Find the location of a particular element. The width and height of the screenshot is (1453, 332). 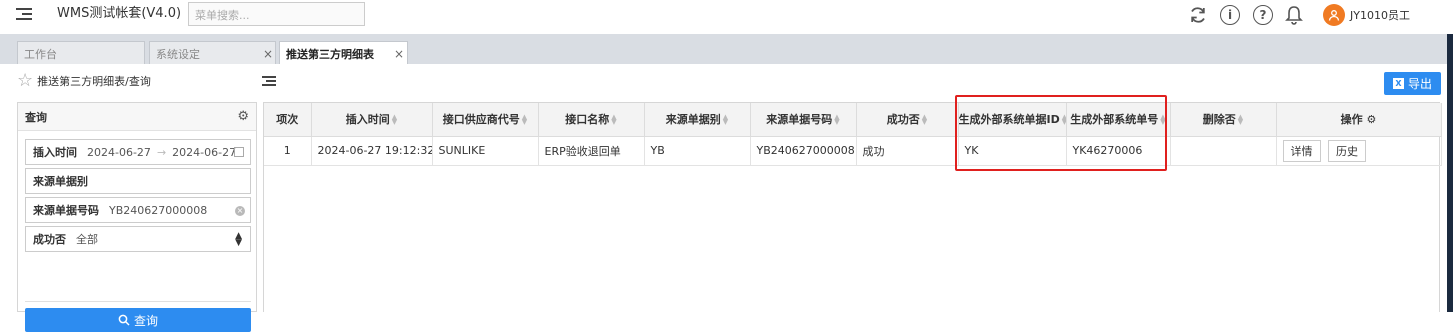

insert-time-label: 插入时间 is located at coordinates (55, 152).